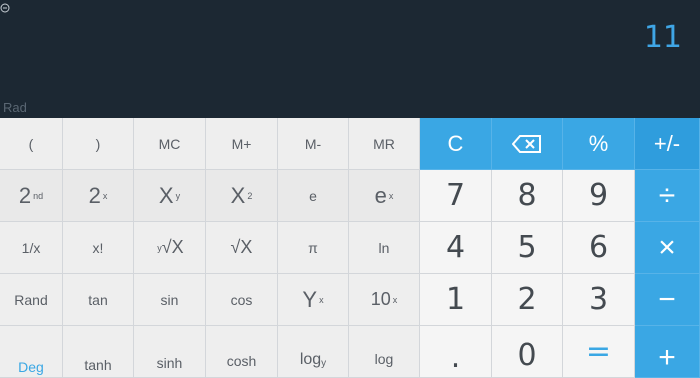 Image resolution: width=700 pixels, height=378 pixels. Describe the element at coordinates (456, 196) in the screenshot. I see `digit-7-key: 7` at that location.